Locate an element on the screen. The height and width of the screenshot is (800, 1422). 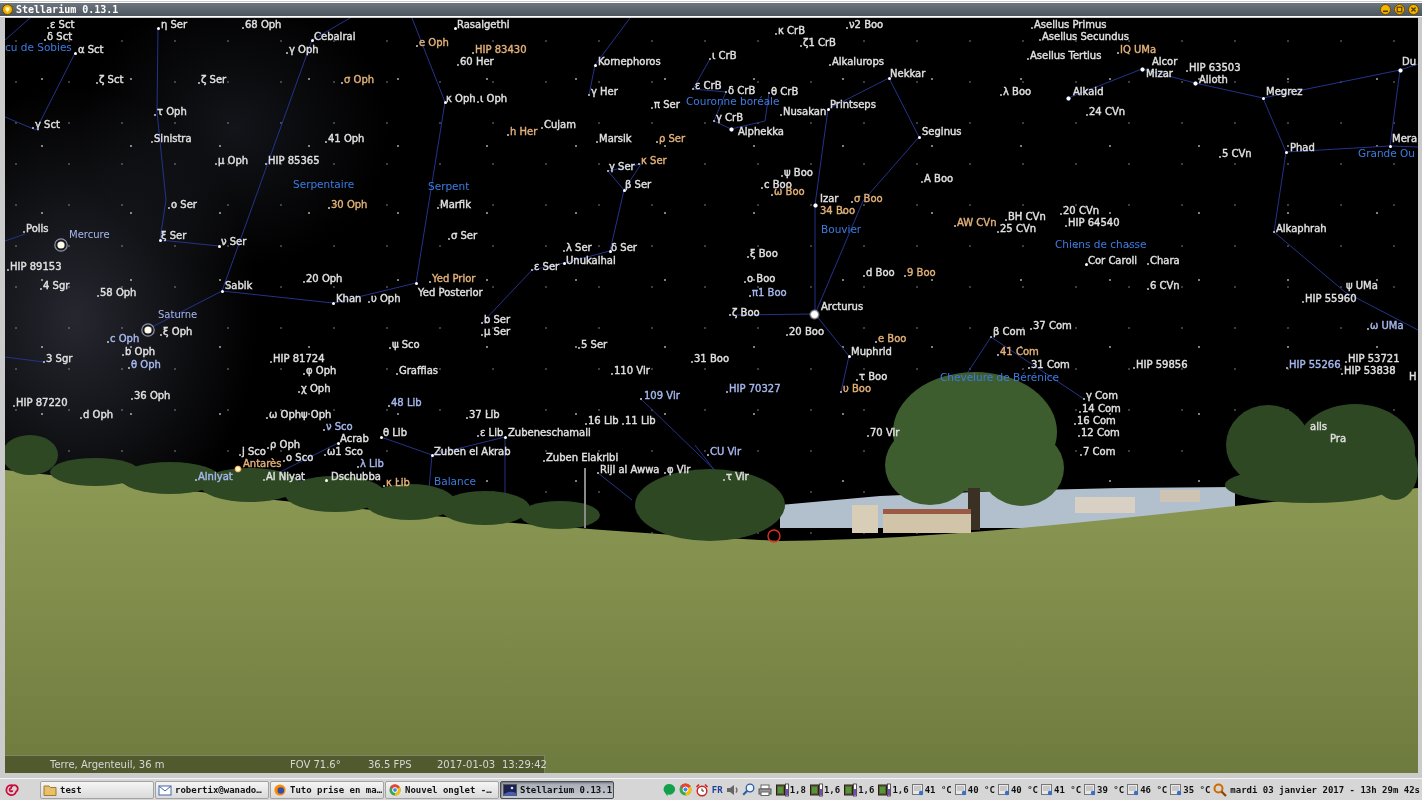
star-label: ξ Ser is located at coordinates (174, 235).